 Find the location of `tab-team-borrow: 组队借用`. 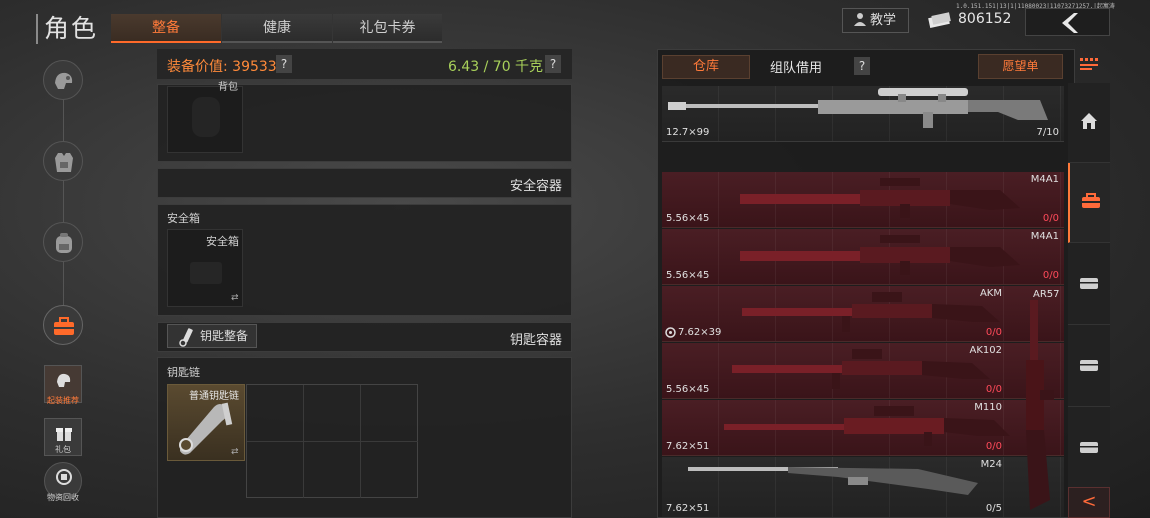

tab-team-borrow: 组队借用 is located at coordinates (796, 66).